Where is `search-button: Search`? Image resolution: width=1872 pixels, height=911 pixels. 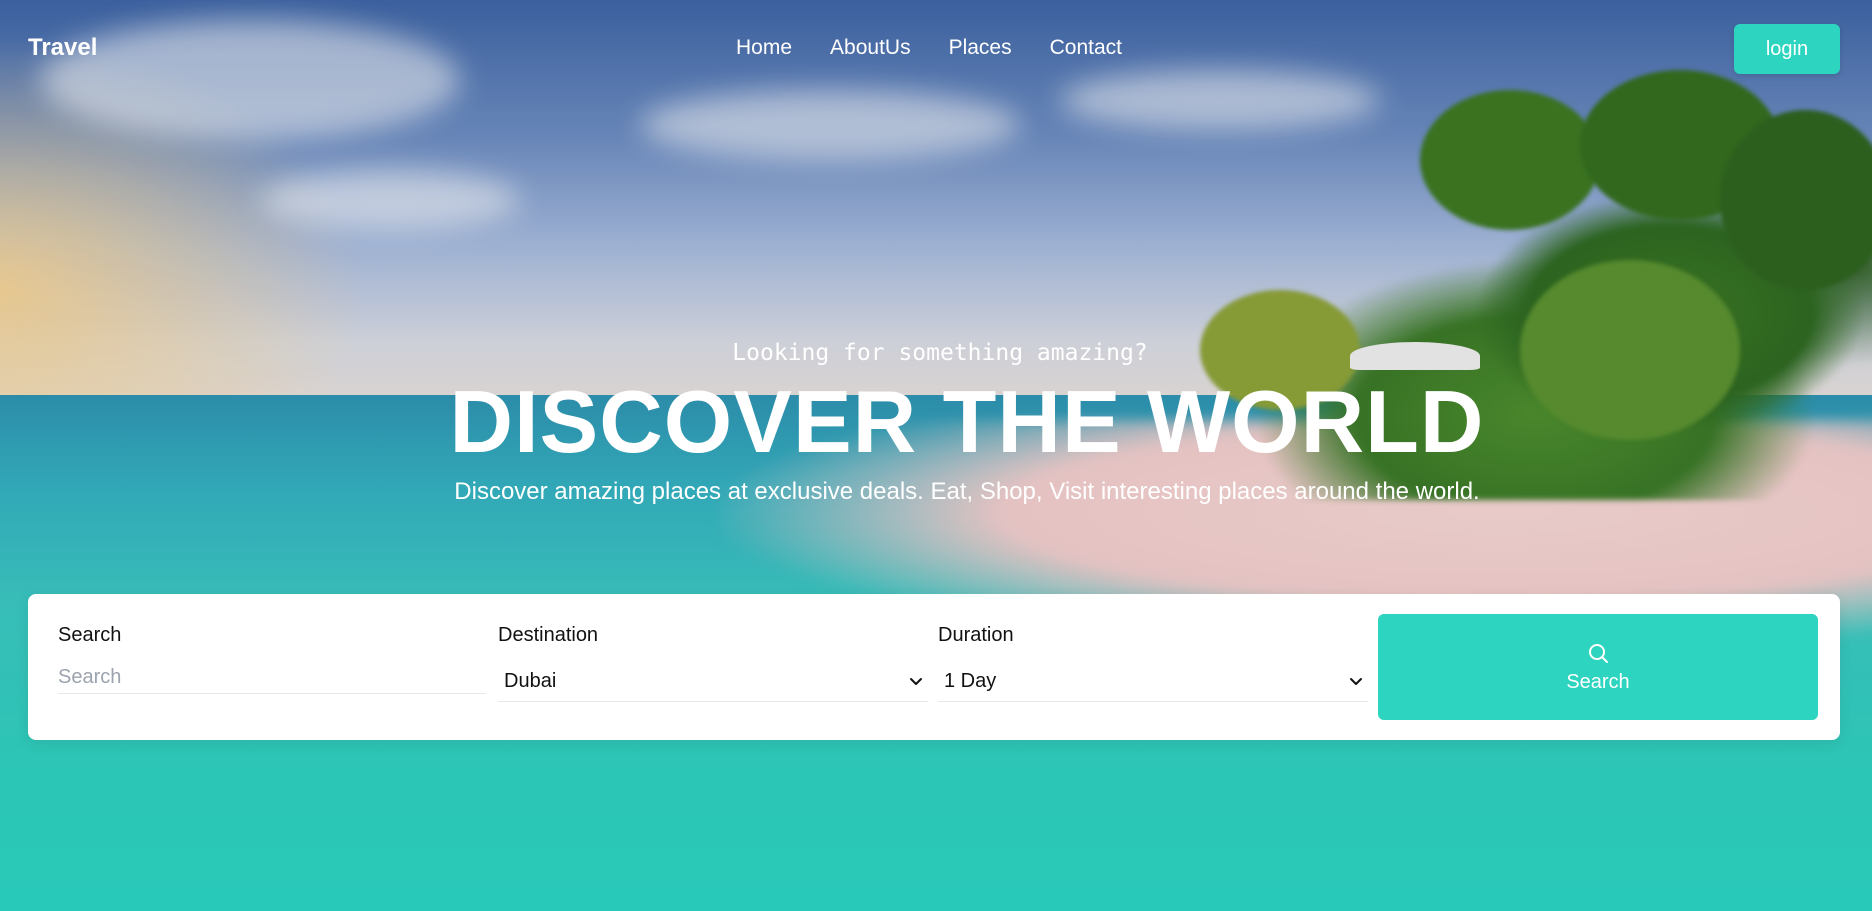
search-button: Search is located at coordinates (1598, 667).